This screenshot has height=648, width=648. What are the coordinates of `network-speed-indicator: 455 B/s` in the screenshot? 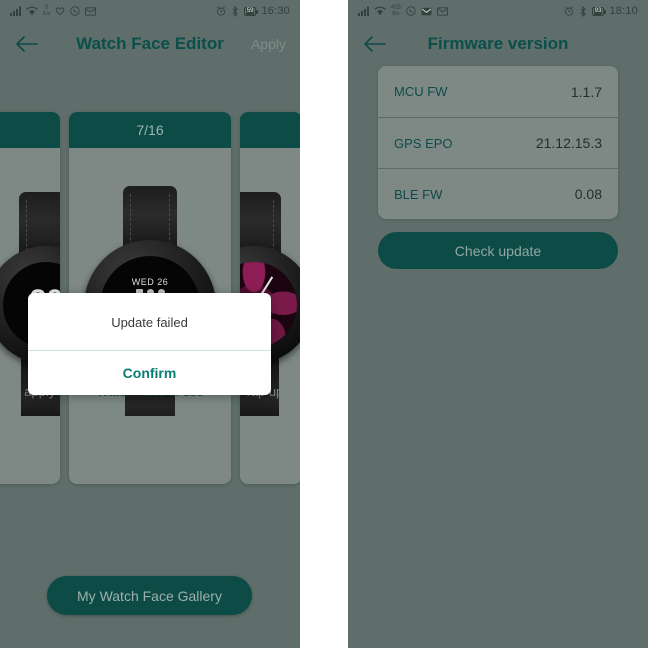 It's located at (396, 11).